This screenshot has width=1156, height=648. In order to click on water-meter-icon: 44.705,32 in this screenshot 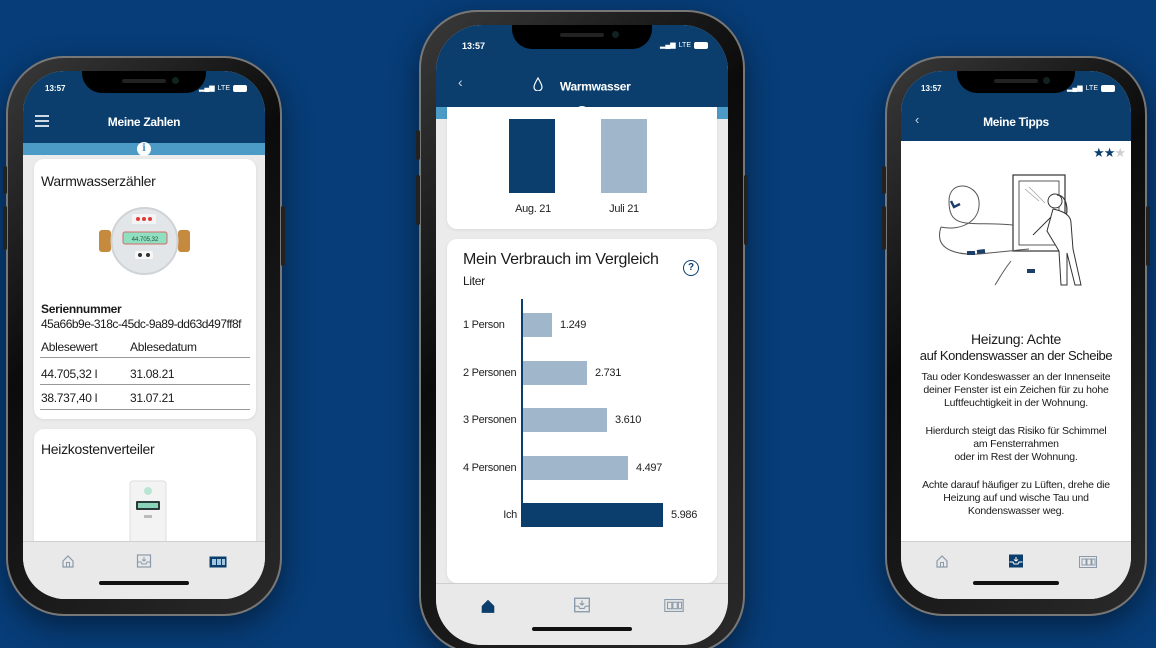, I will do `click(144, 240)`.